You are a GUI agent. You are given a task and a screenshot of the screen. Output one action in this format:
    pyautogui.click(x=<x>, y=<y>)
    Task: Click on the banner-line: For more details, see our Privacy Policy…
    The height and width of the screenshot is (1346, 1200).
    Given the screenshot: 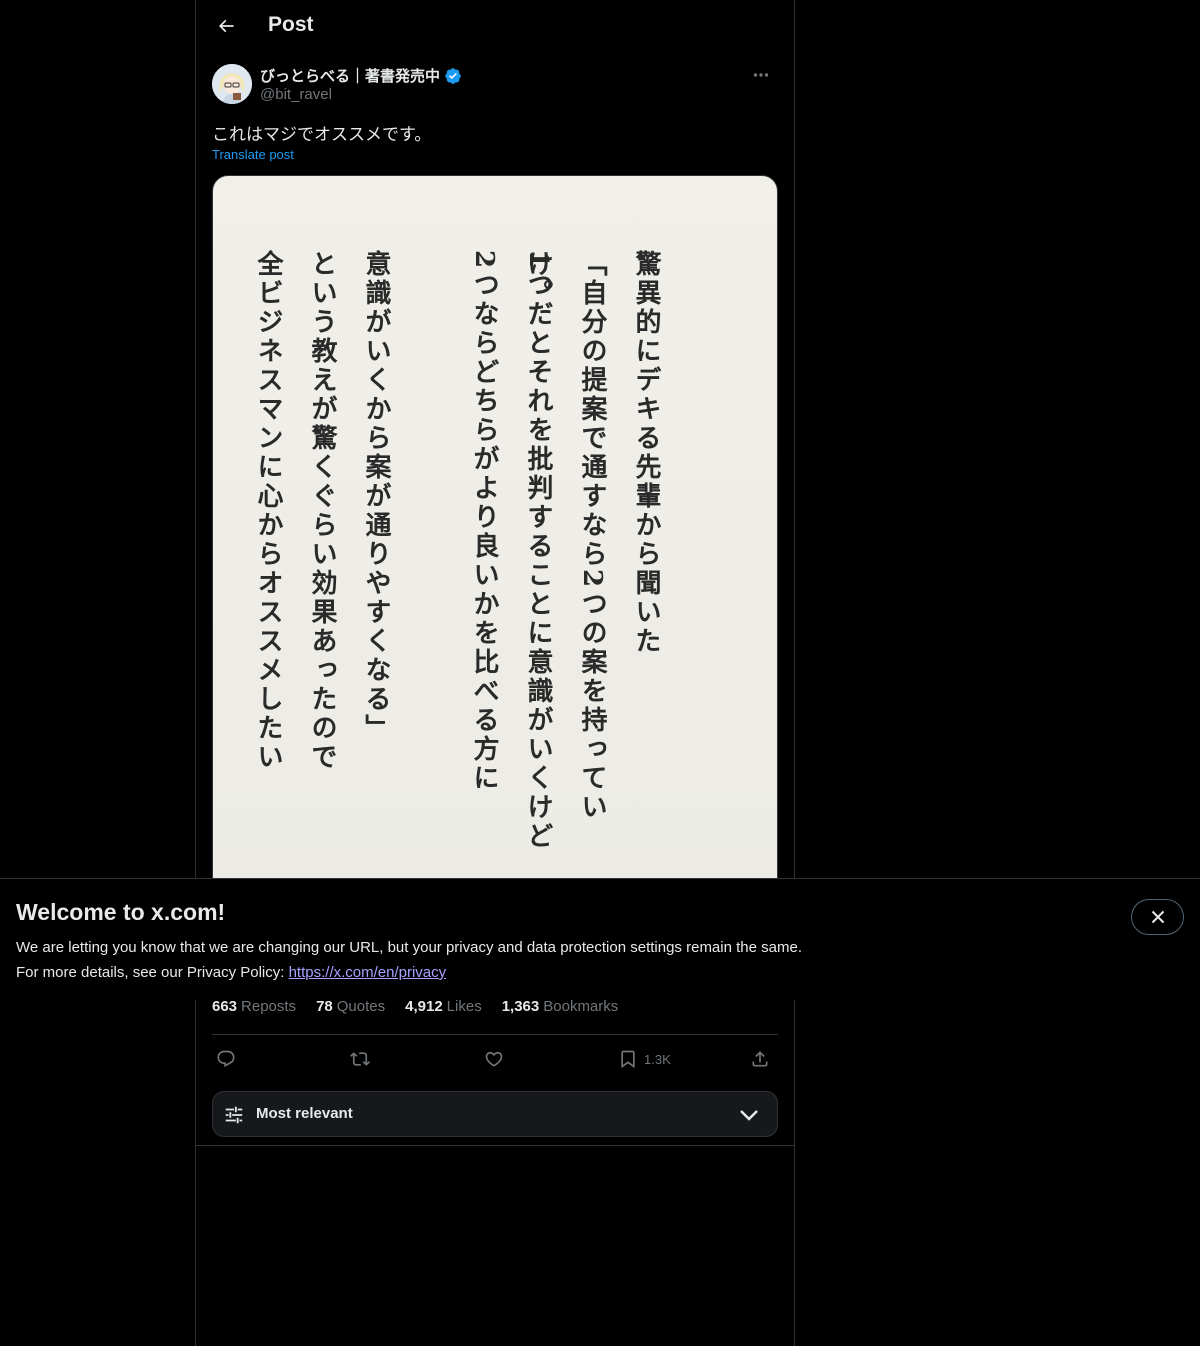 What is the action you would take?
    pyautogui.click(x=516, y=972)
    